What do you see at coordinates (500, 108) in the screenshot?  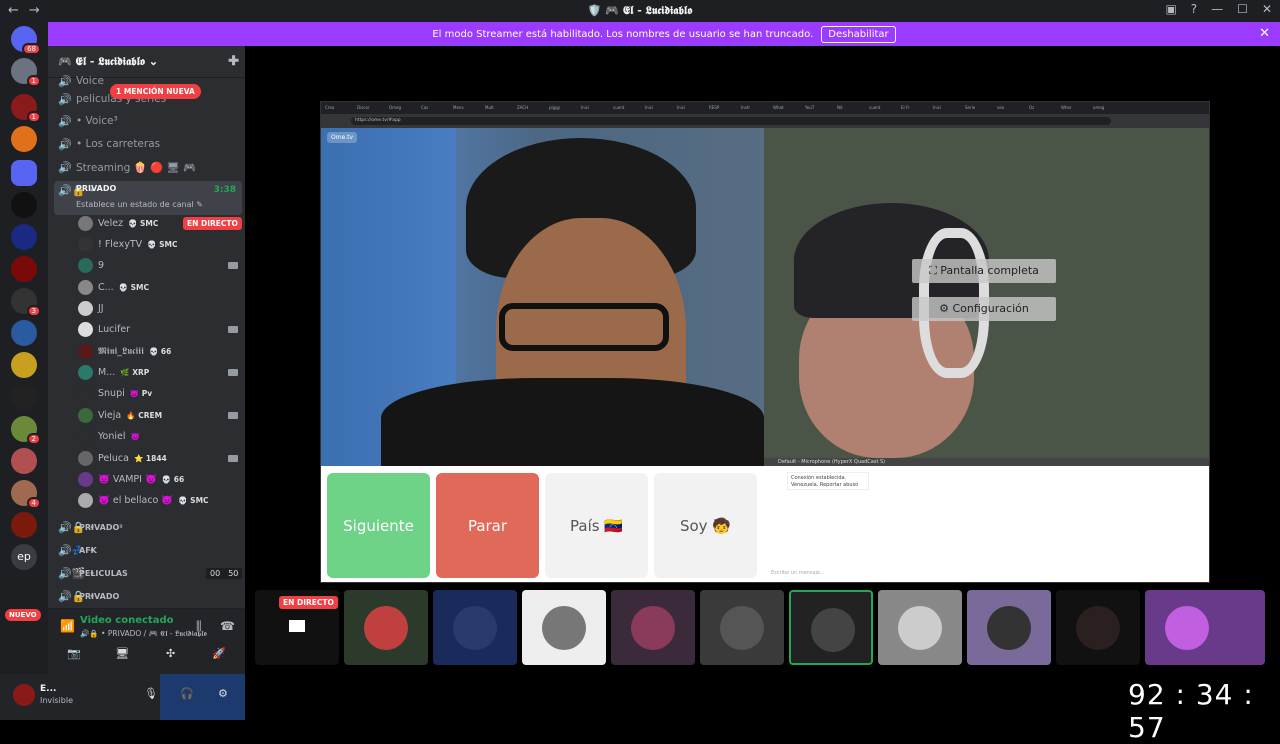 I see `browser-tab: Mult` at bounding box center [500, 108].